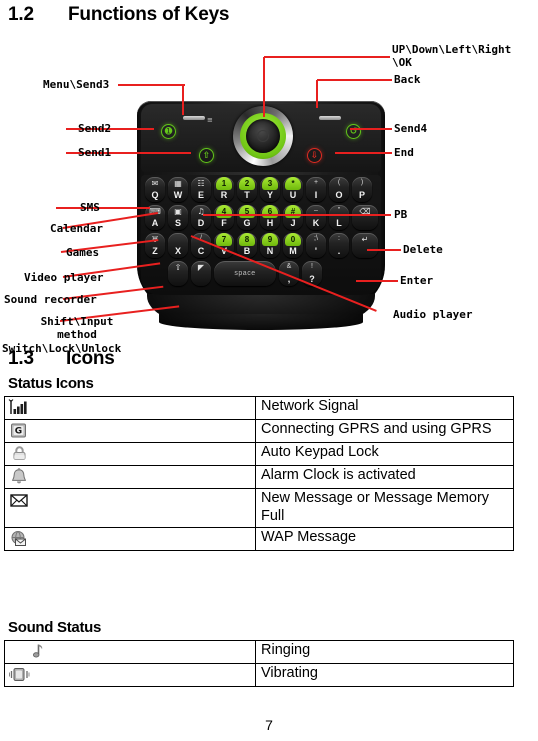 Image resolution: width=538 pixels, height=741 pixels. Describe the element at coordinates (247, 189) in the screenshot. I see `key-T: 2T` at that location.